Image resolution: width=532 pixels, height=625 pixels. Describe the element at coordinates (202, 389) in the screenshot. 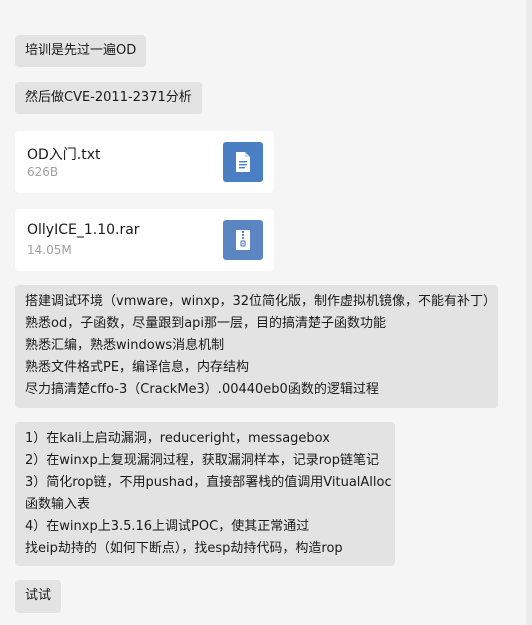

I see `message-line: 尽力搞清楚cffo-3（CrackMe3）.00440eb0函数的逻辑过程` at that location.